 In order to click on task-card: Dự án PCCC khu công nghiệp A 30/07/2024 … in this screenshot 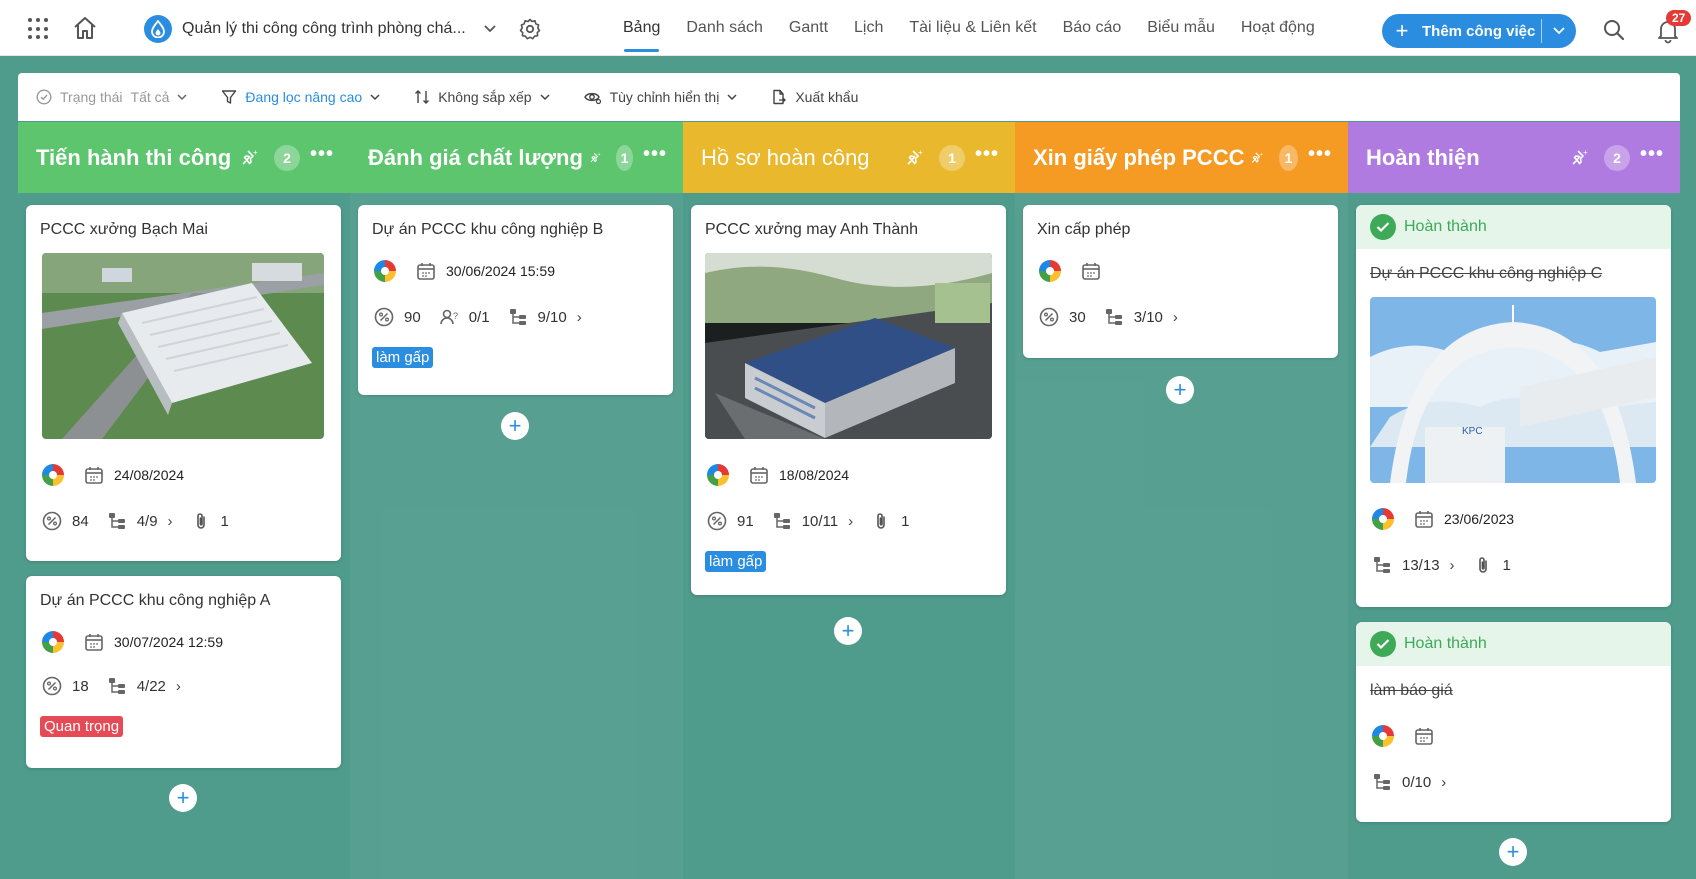, I will do `click(183, 672)`.